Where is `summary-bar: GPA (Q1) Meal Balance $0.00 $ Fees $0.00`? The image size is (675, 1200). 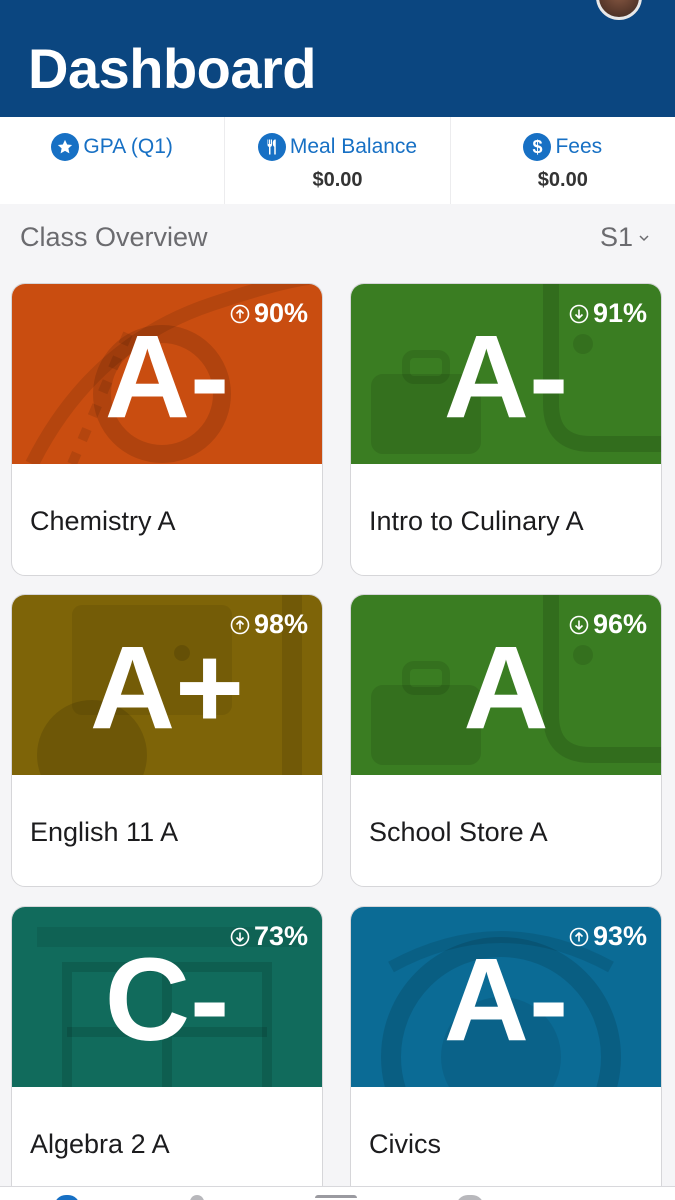
summary-bar: GPA (Q1) Meal Balance $0.00 $ Fees $0.00 is located at coordinates (337, 160).